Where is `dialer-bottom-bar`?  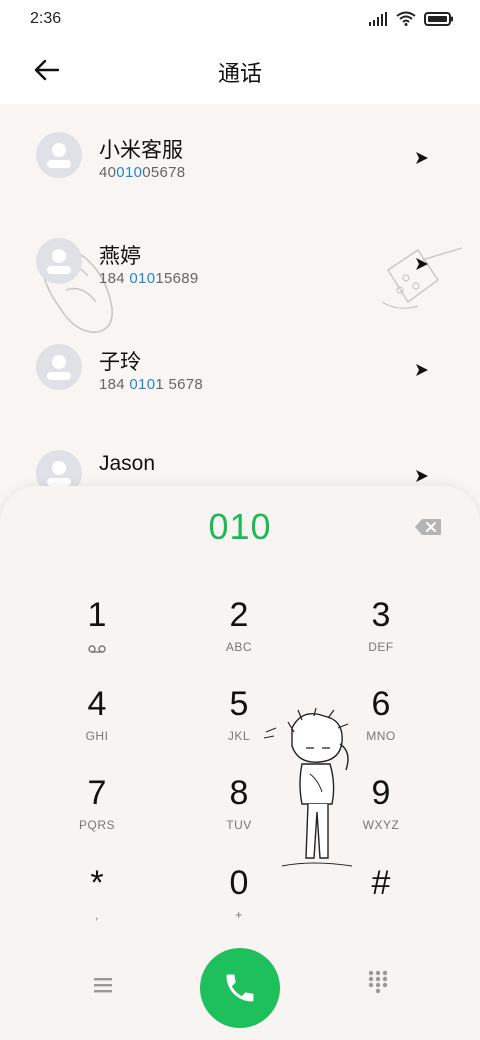
dialer-bottom-bar is located at coordinates (240, 988).